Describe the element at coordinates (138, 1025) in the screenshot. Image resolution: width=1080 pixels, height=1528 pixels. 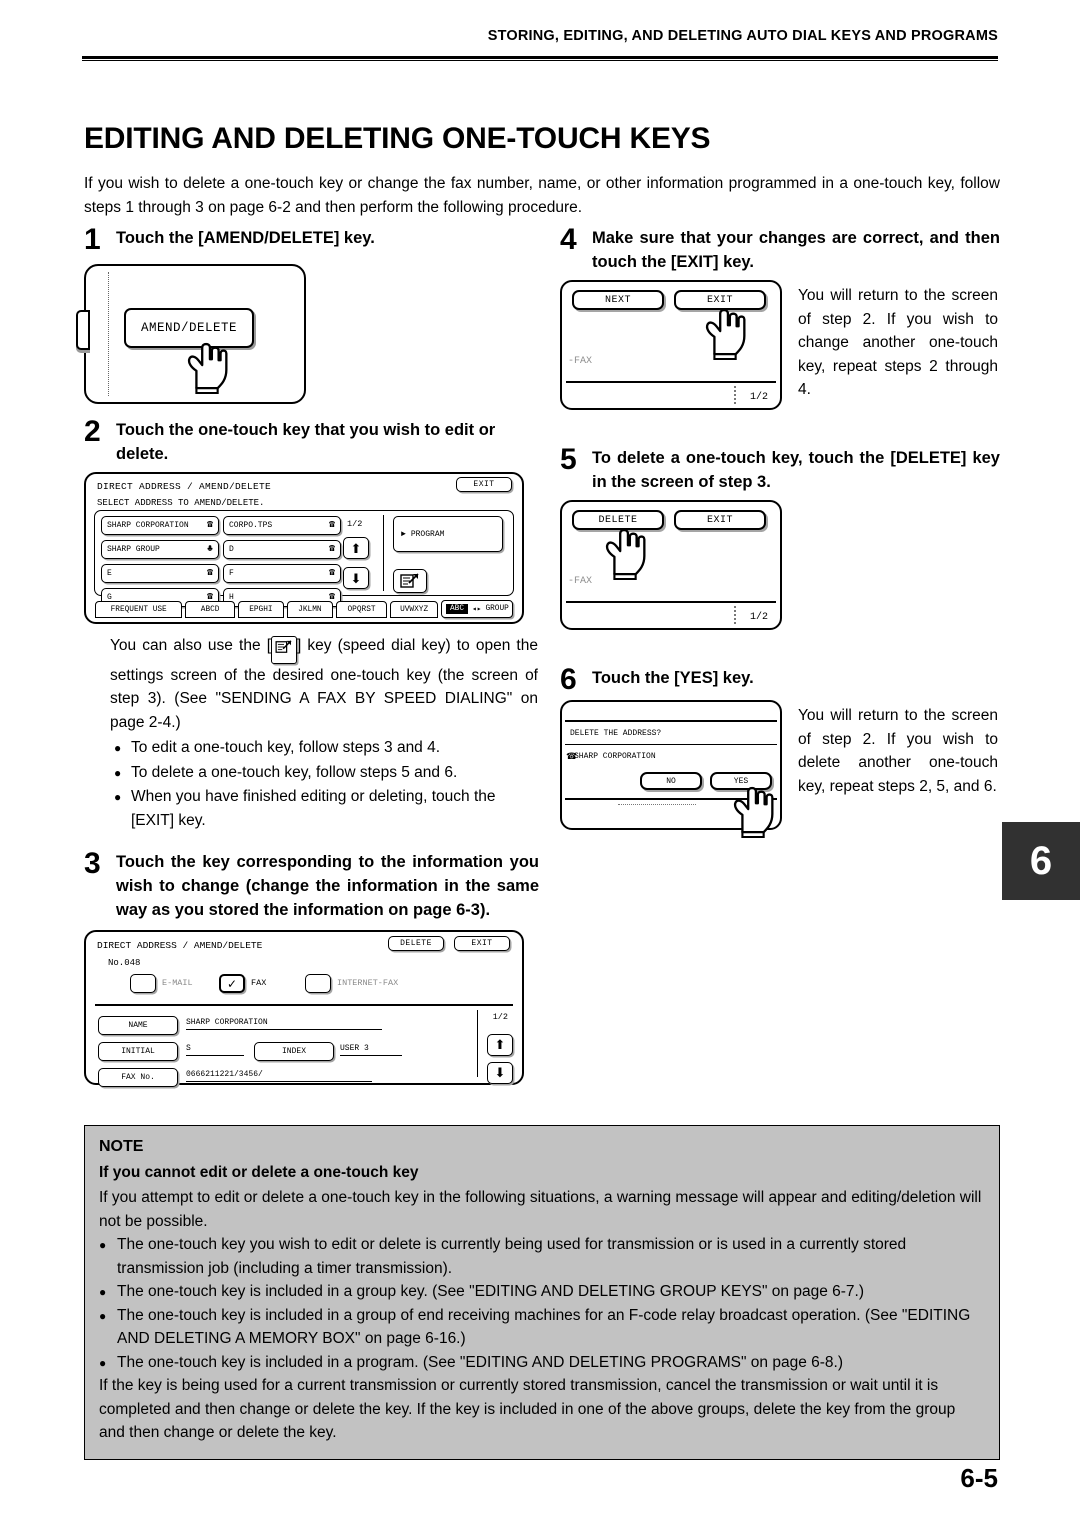
I see `name-field-key: NAME` at that location.